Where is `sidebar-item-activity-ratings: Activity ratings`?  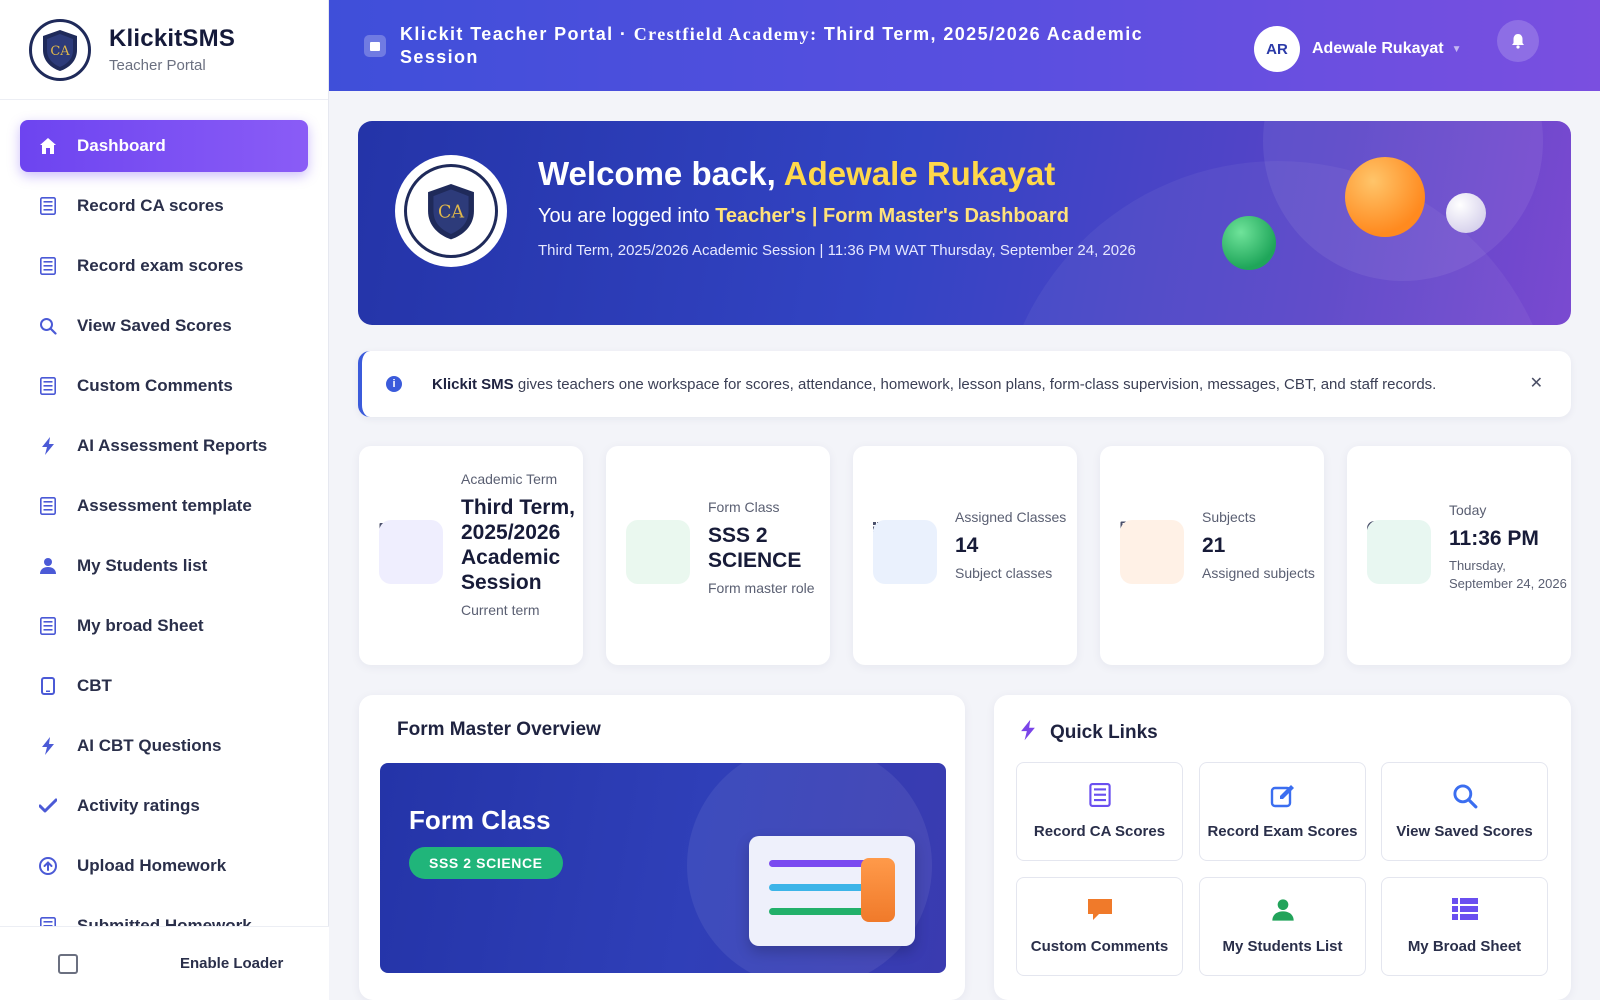 sidebar-item-activity-ratings: Activity ratings is located at coordinates (164, 806).